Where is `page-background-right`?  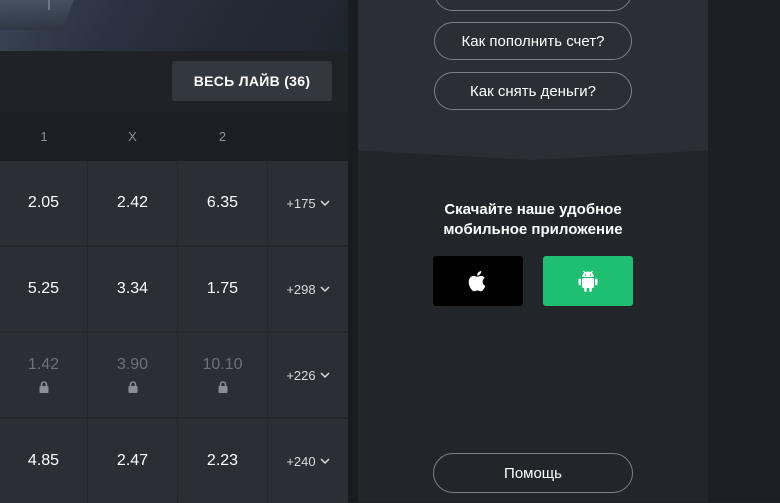 page-background-right is located at coordinates (744, 251).